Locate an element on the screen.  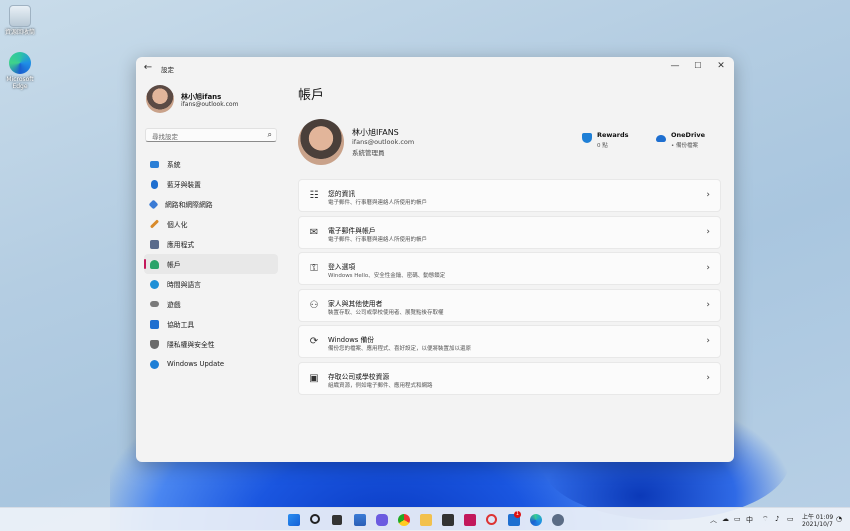
taskbar: 1 ︿ ☁ ▭ 中 ⌔ ♪ ▭ 上午 01:09 2021/10/7 ◔ is located at coordinates (425, 519).